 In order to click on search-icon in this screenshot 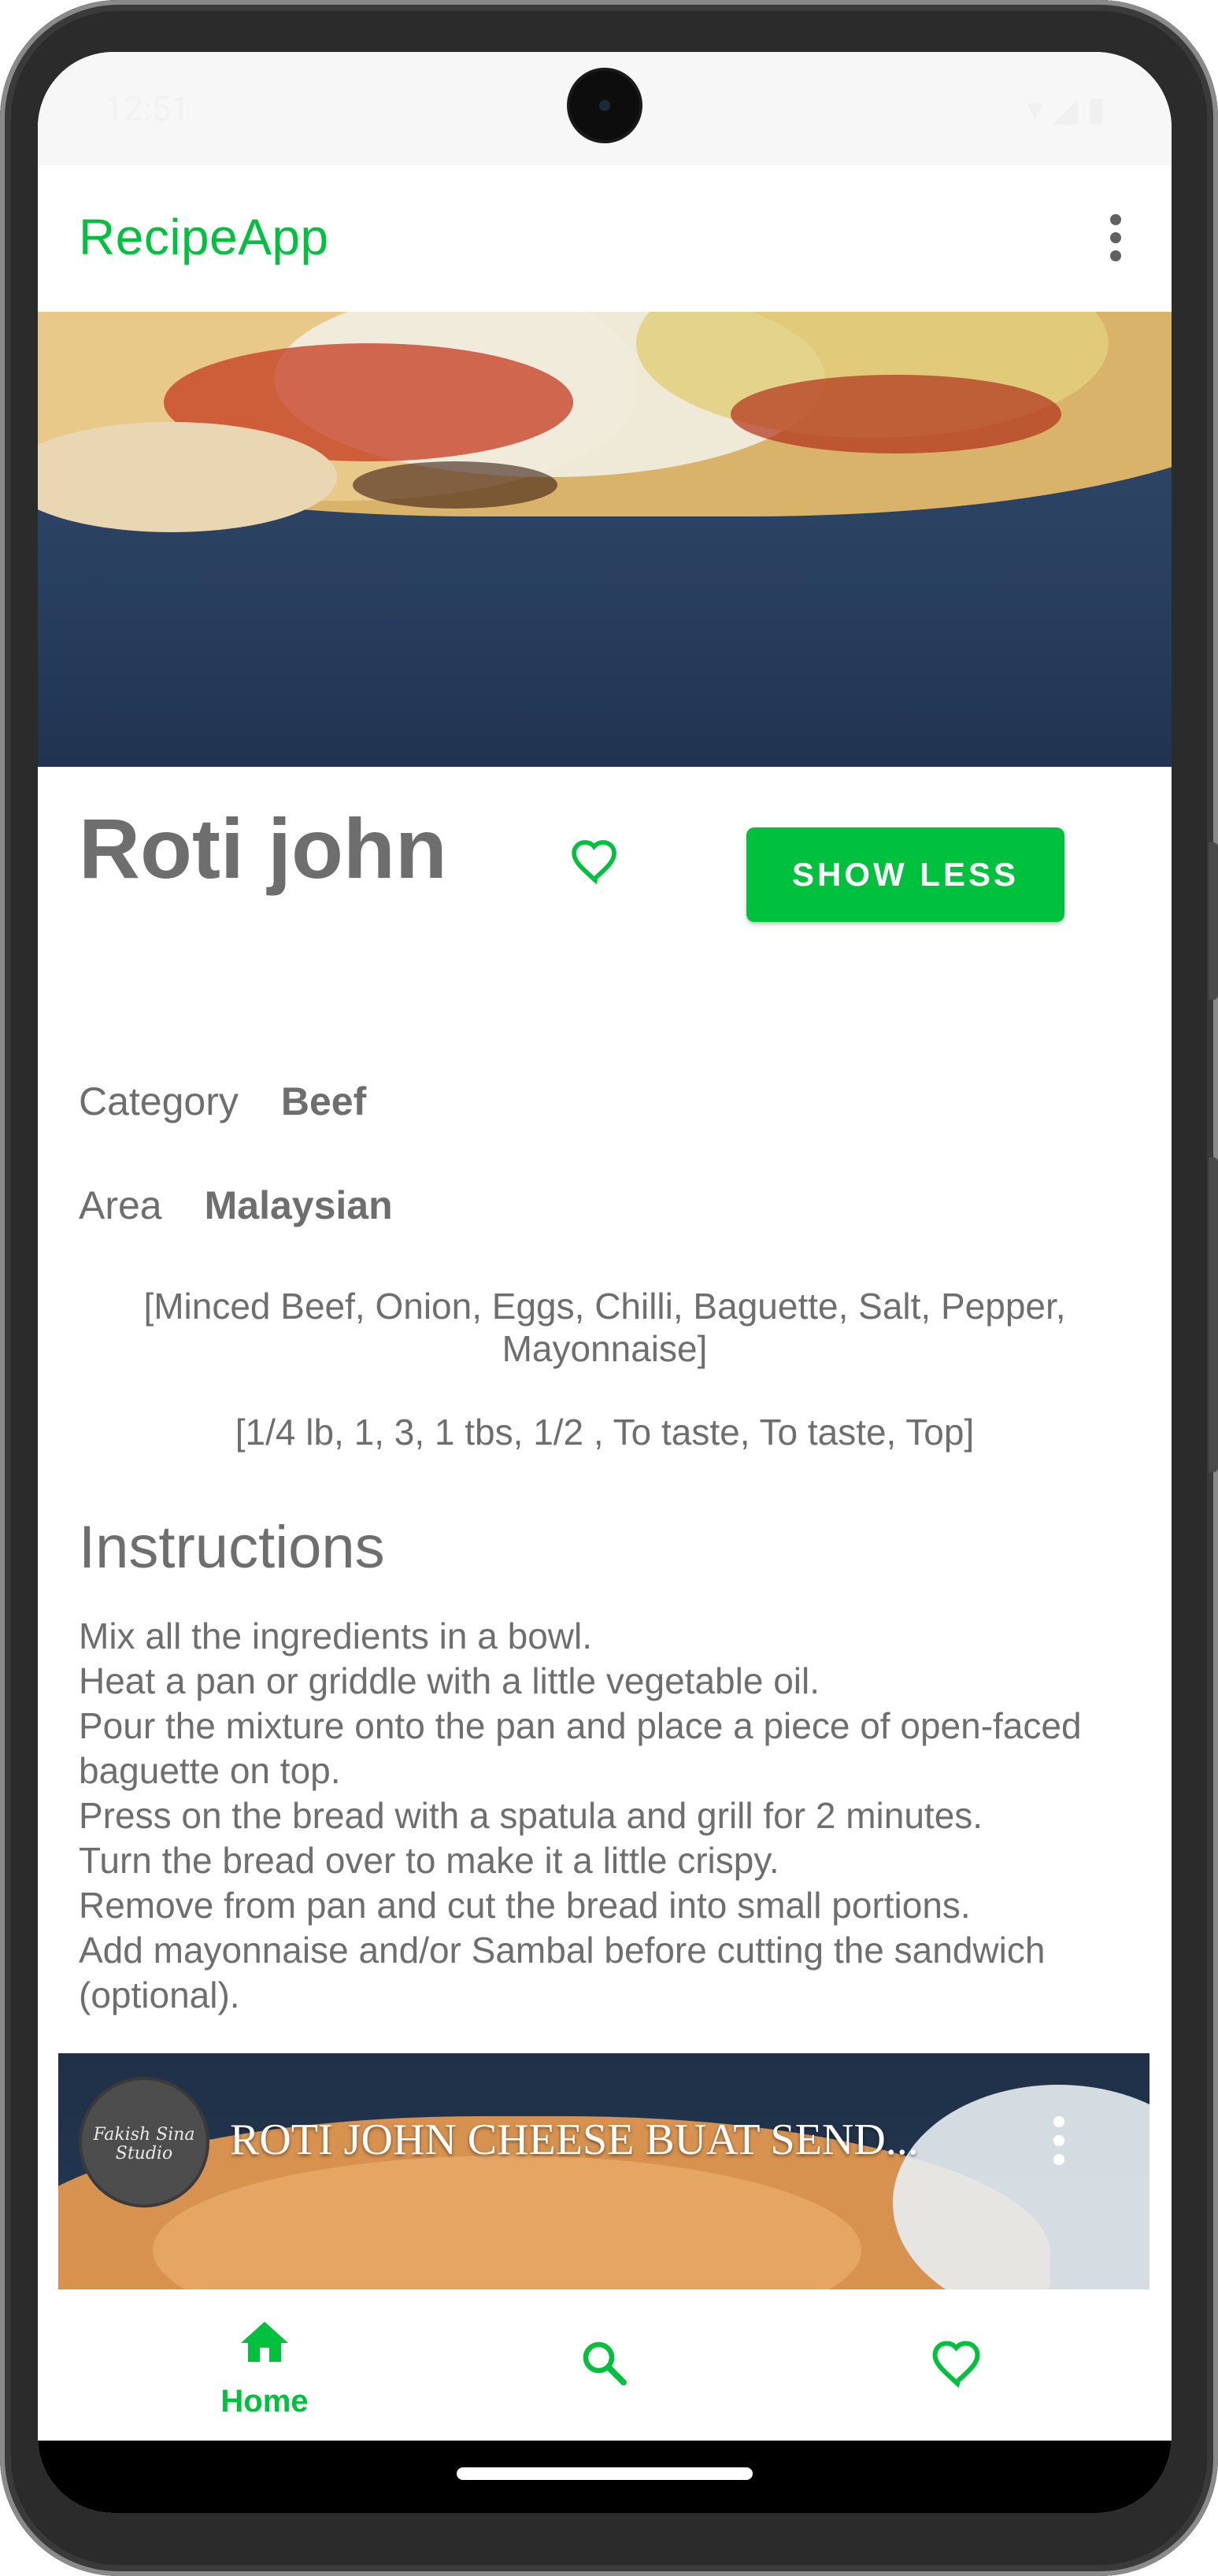, I will do `click(605, 2363)`.